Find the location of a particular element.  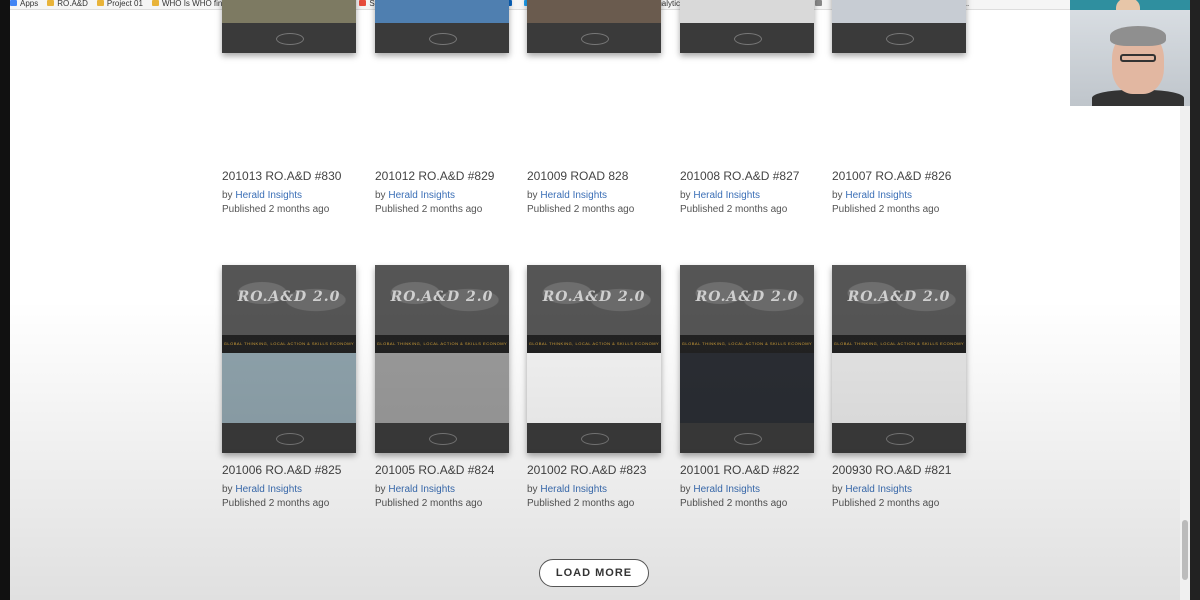

bookmark-label: RO.A&D is located at coordinates (72, 4).